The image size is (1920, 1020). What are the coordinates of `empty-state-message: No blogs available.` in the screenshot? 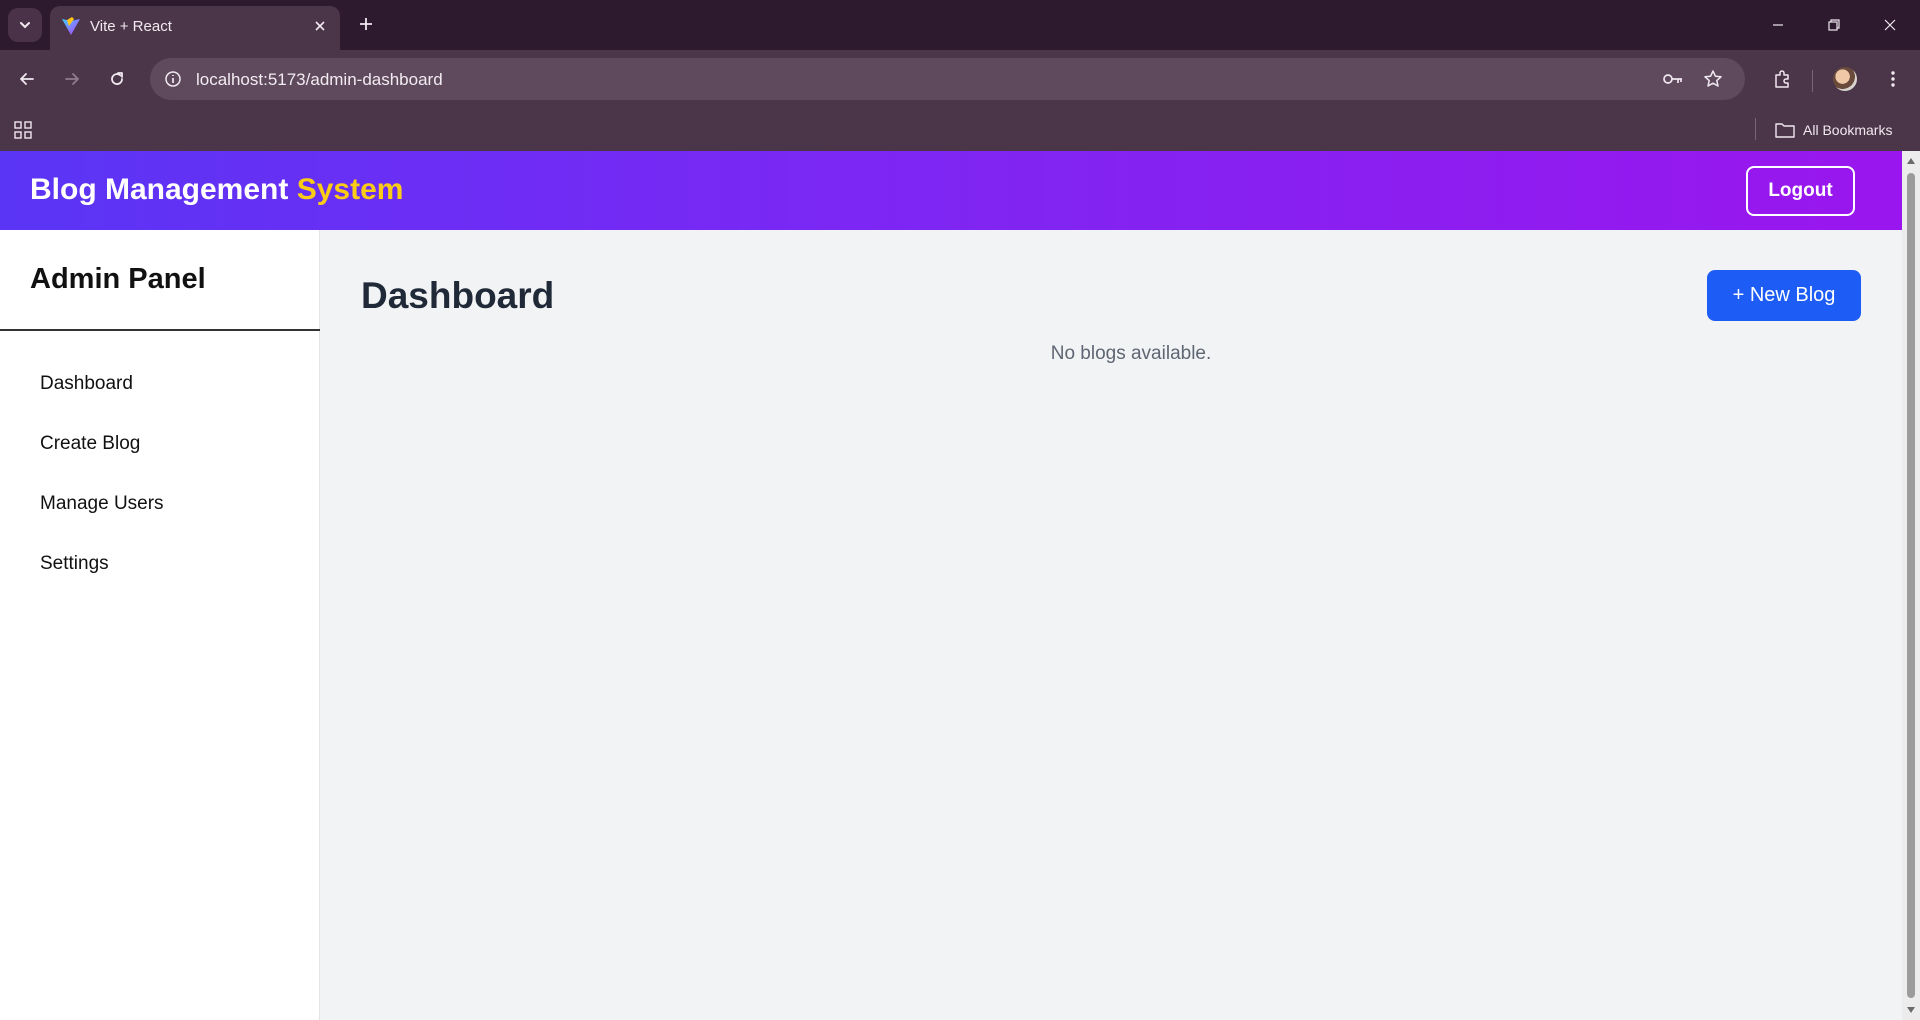 It's located at (1131, 353).